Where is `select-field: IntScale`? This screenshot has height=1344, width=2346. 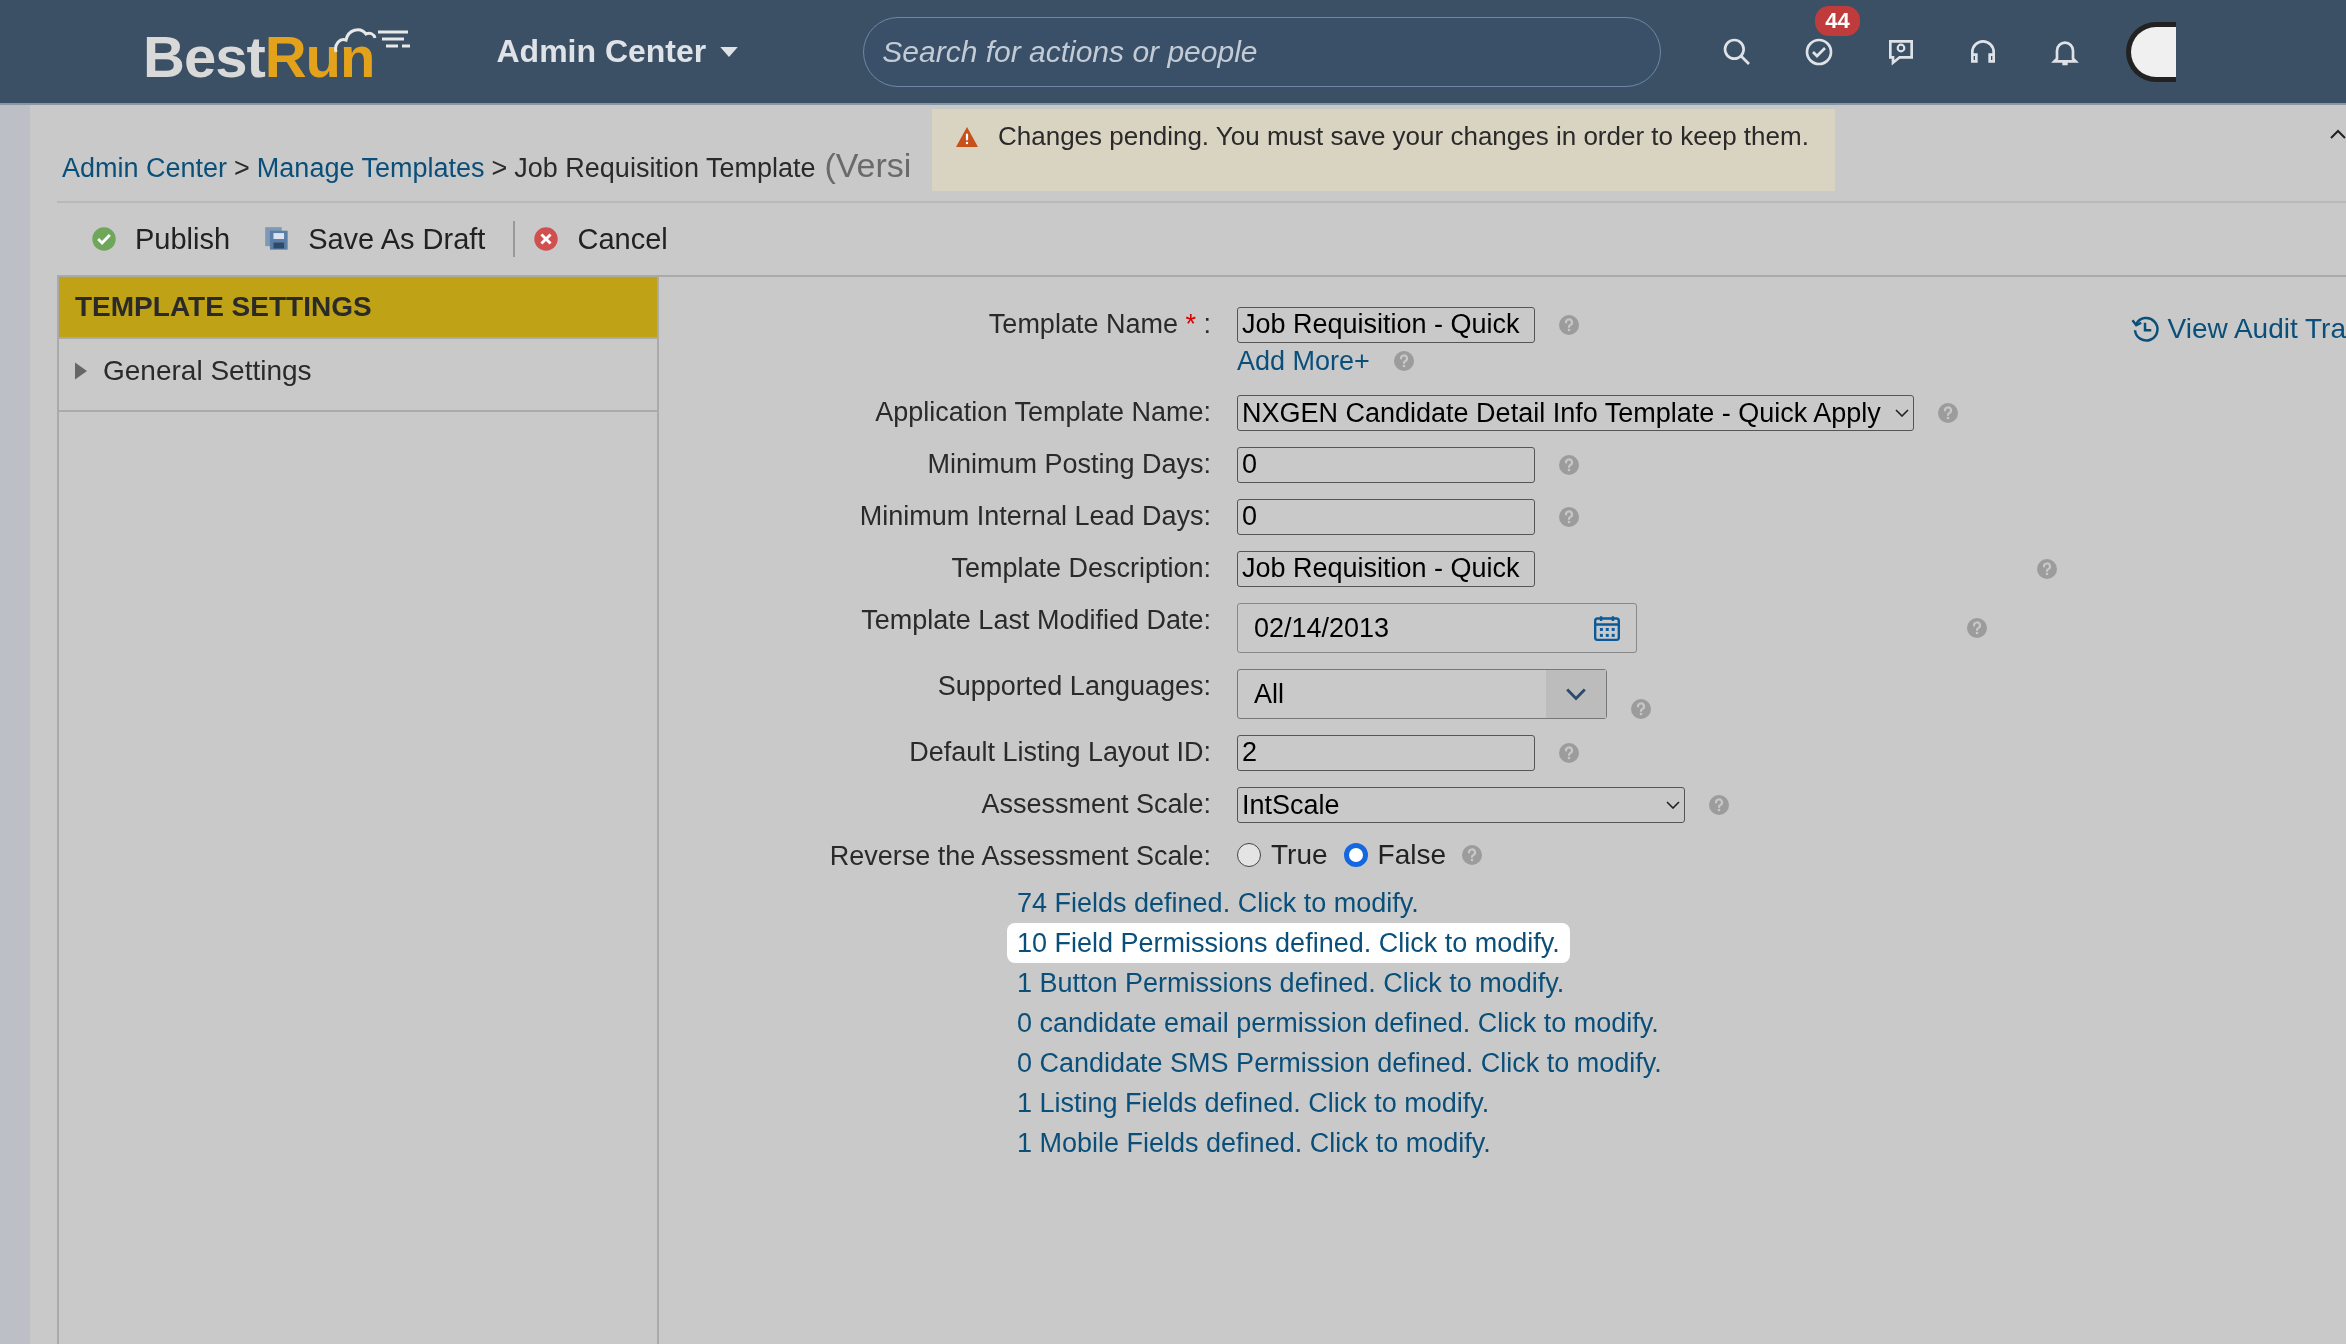
select-field: IntScale is located at coordinates (1461, 805).